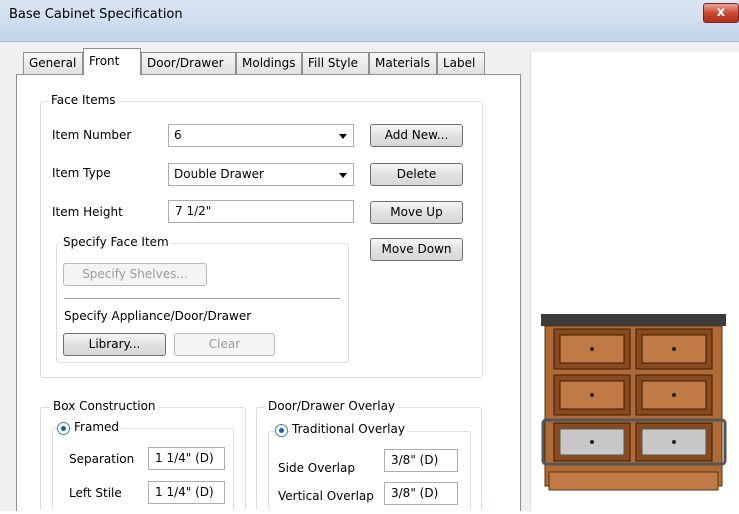 The image size is (739, 514). What do you see at coordinates (261, 135) in the screenshot?
I see `item-number-select: 6` at bounding box center [261, 135].